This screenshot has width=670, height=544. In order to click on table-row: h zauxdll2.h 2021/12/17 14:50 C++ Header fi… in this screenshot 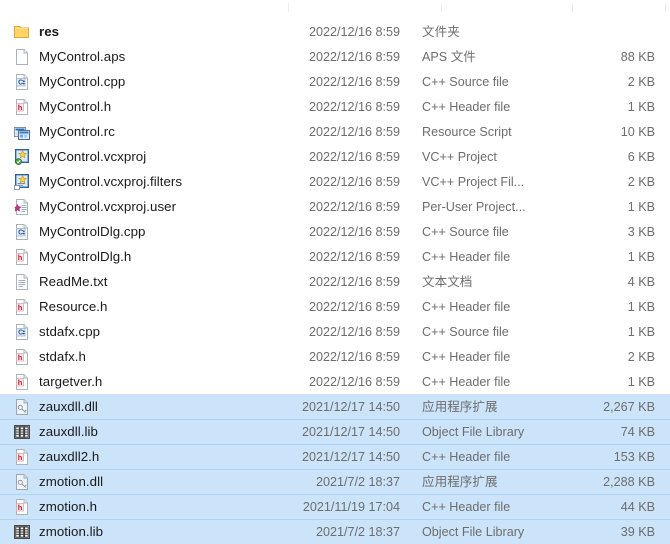, I will do `click(335, 456)`.